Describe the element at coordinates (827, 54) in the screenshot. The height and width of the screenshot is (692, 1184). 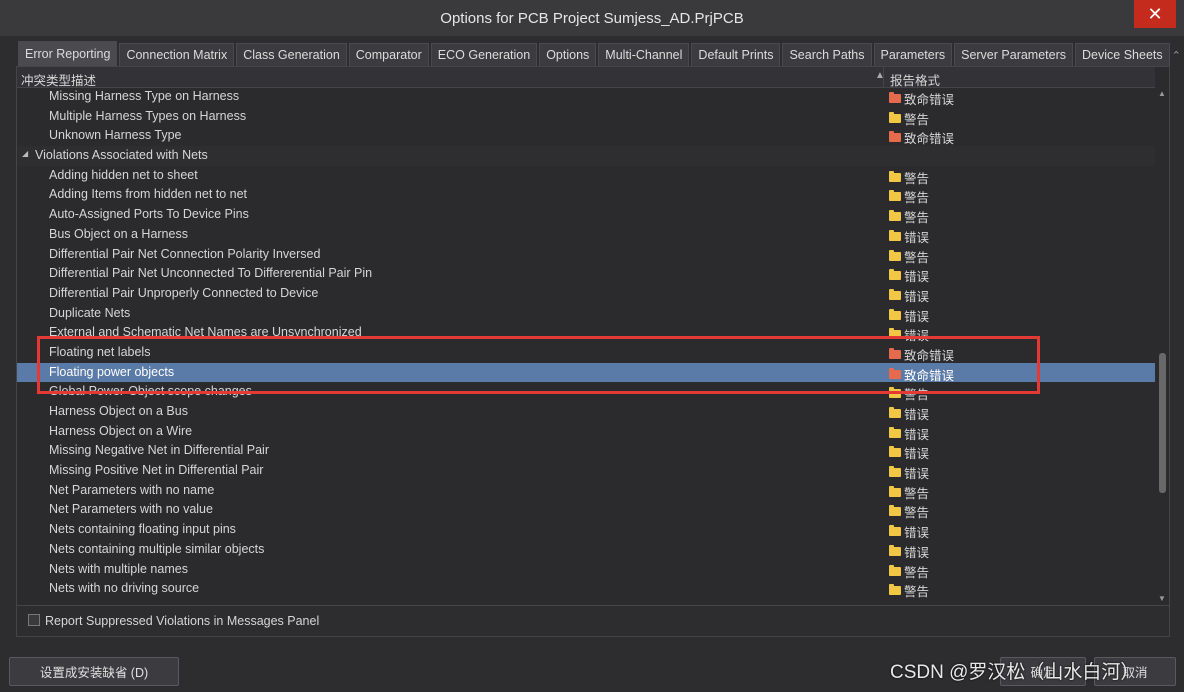
I see `tab-search-paths: Search Paths` at that location.